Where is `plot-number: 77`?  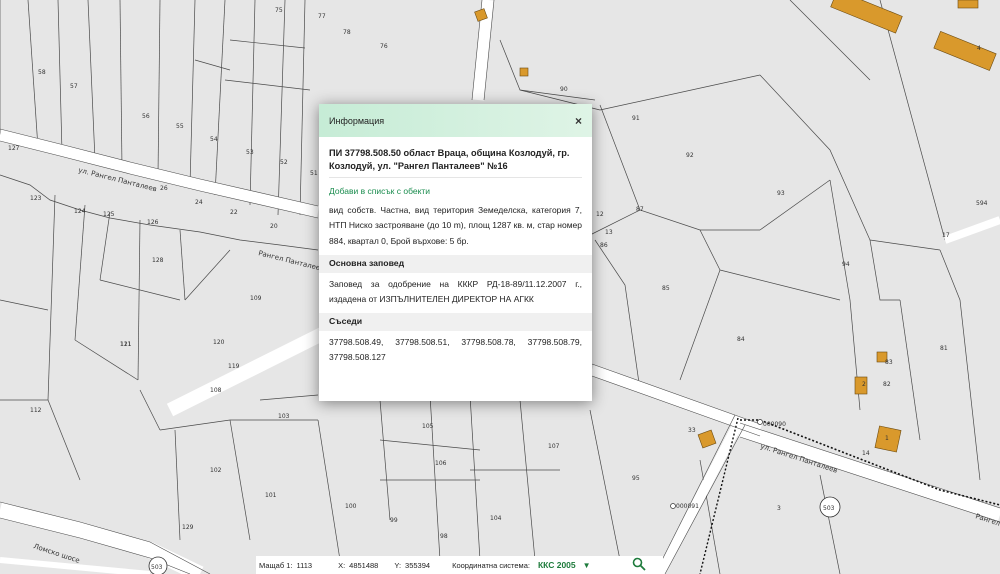
plot-number: 77 is located at coordinates (322, 16).